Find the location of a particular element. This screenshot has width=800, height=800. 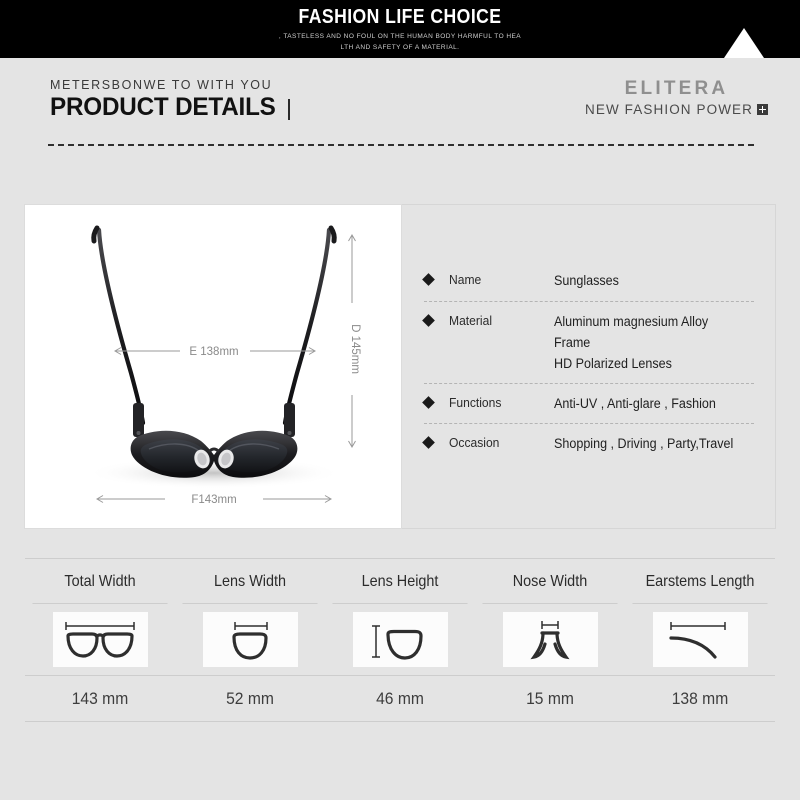

dimension-d-145mm: D 145mm is located at coordinates (354, 341).